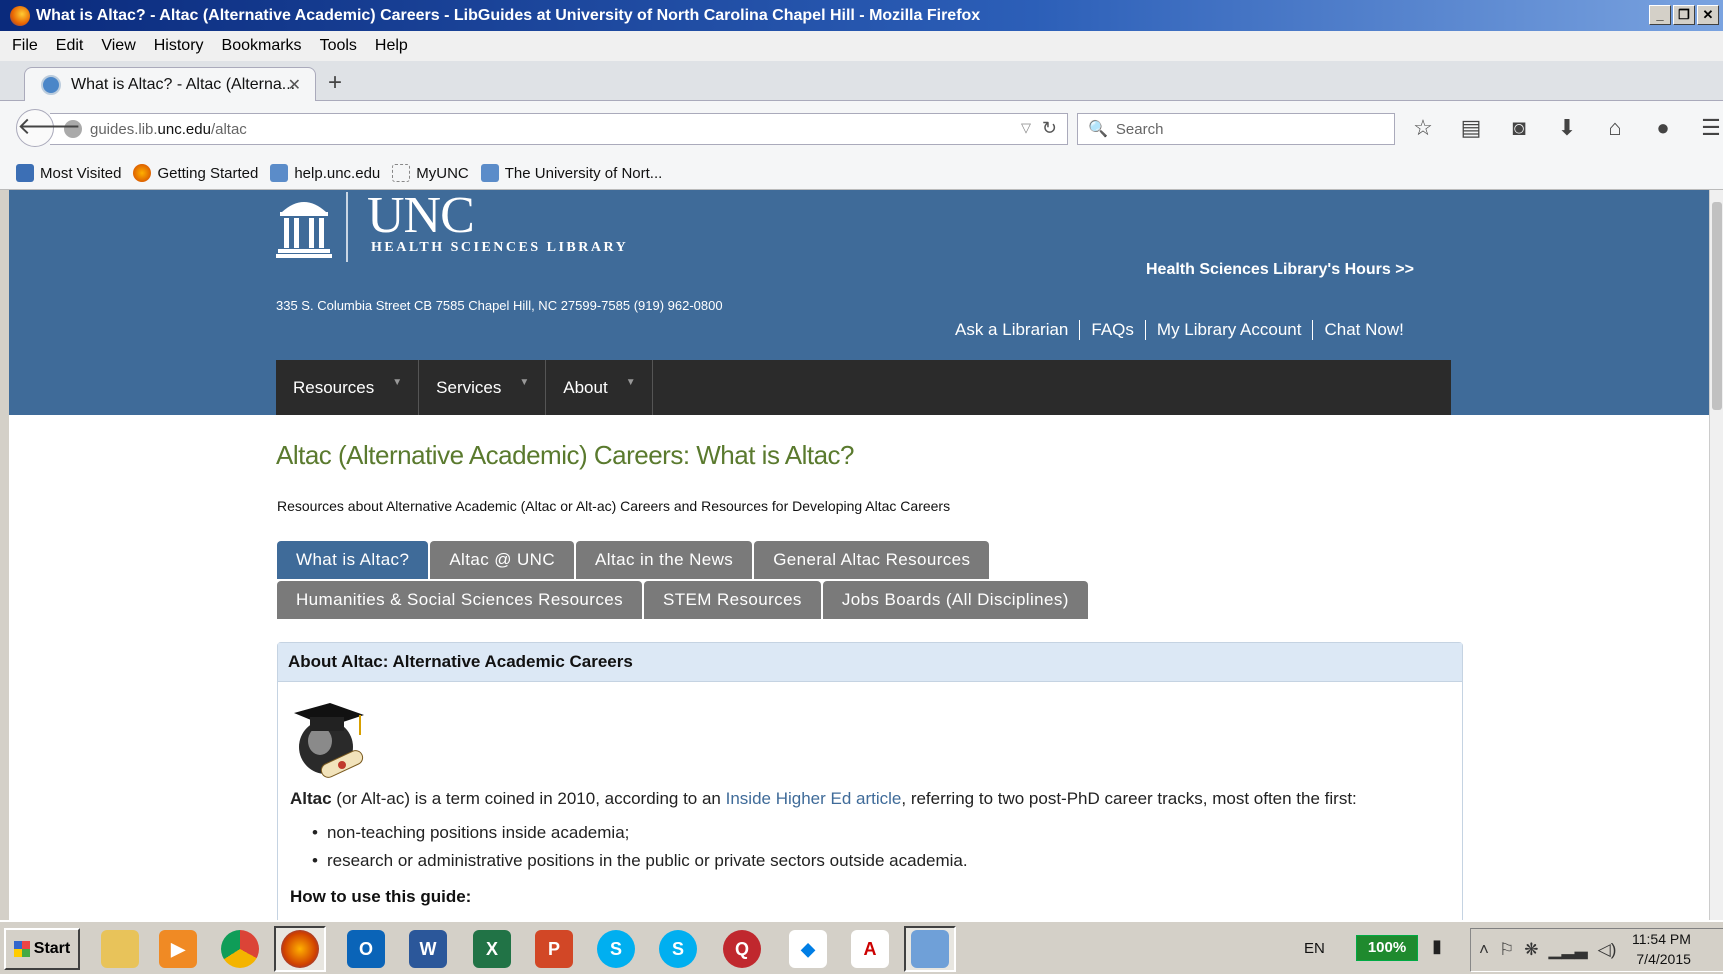  Describe the element at coordinates (1684, 15) in the screenshot. I see `restore-button: ❐` at that location.